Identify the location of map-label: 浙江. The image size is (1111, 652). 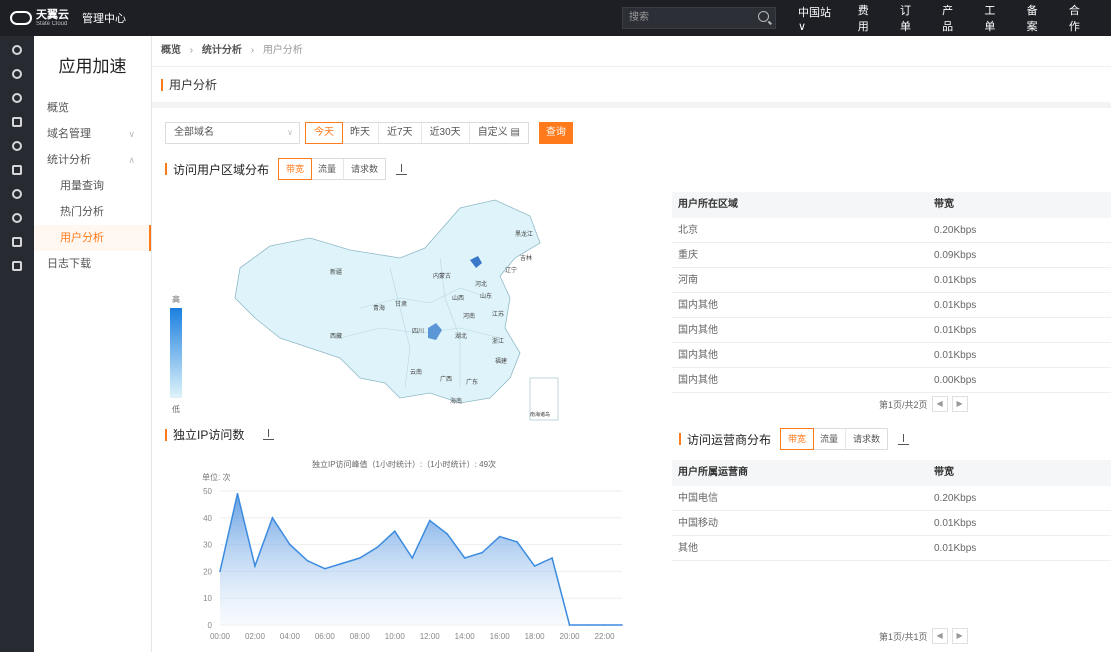
(498, 341).